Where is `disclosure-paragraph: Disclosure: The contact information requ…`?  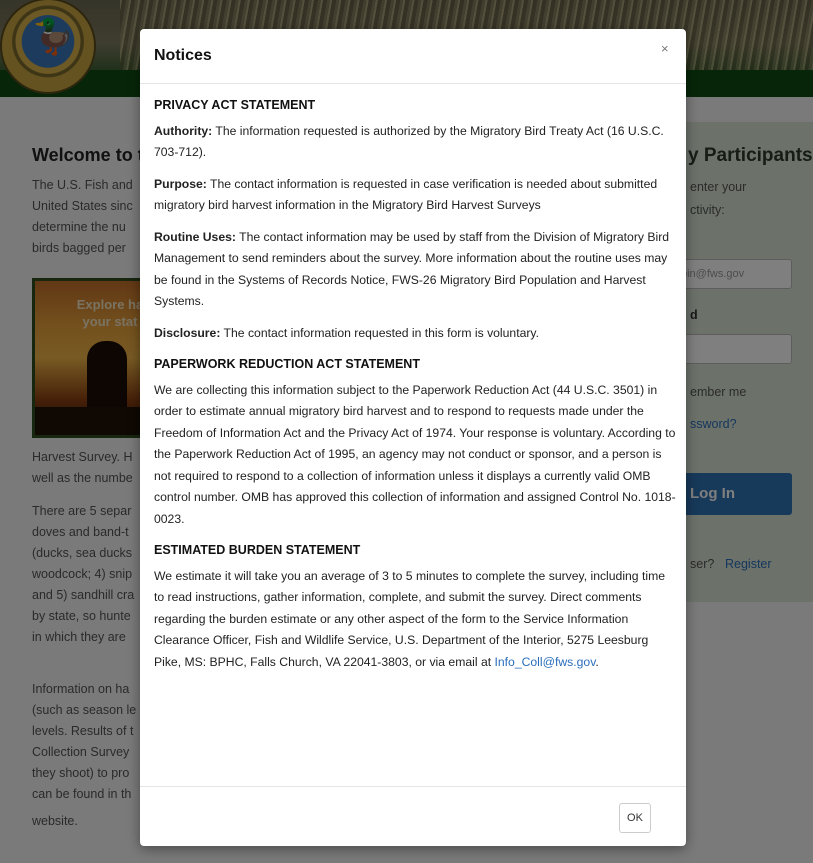
disclosure-paragraph: Disclosure: The contact information requ… is located at coordinates (415, 334).